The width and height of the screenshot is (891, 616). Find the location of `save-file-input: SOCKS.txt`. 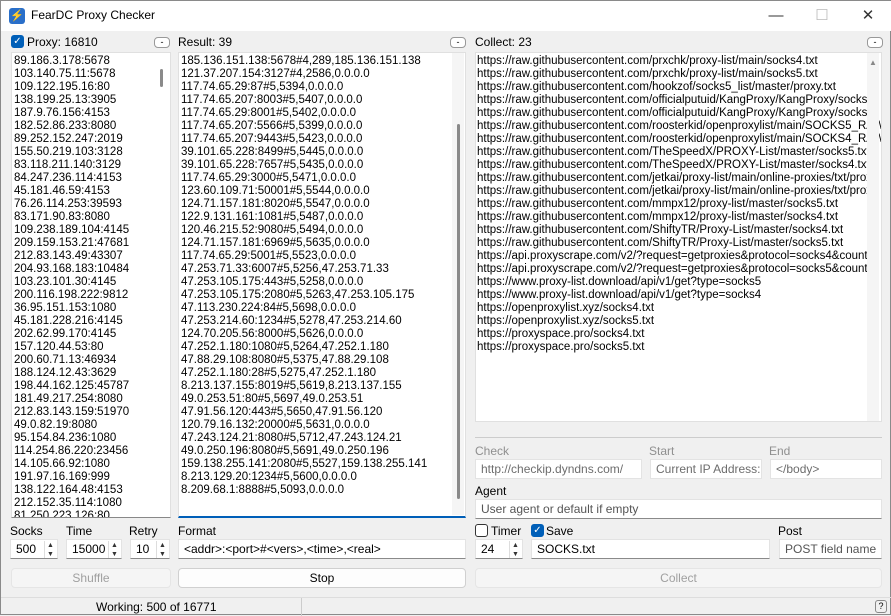

save-file-input: SOCKS.txt is located at coordinates (650, 549).